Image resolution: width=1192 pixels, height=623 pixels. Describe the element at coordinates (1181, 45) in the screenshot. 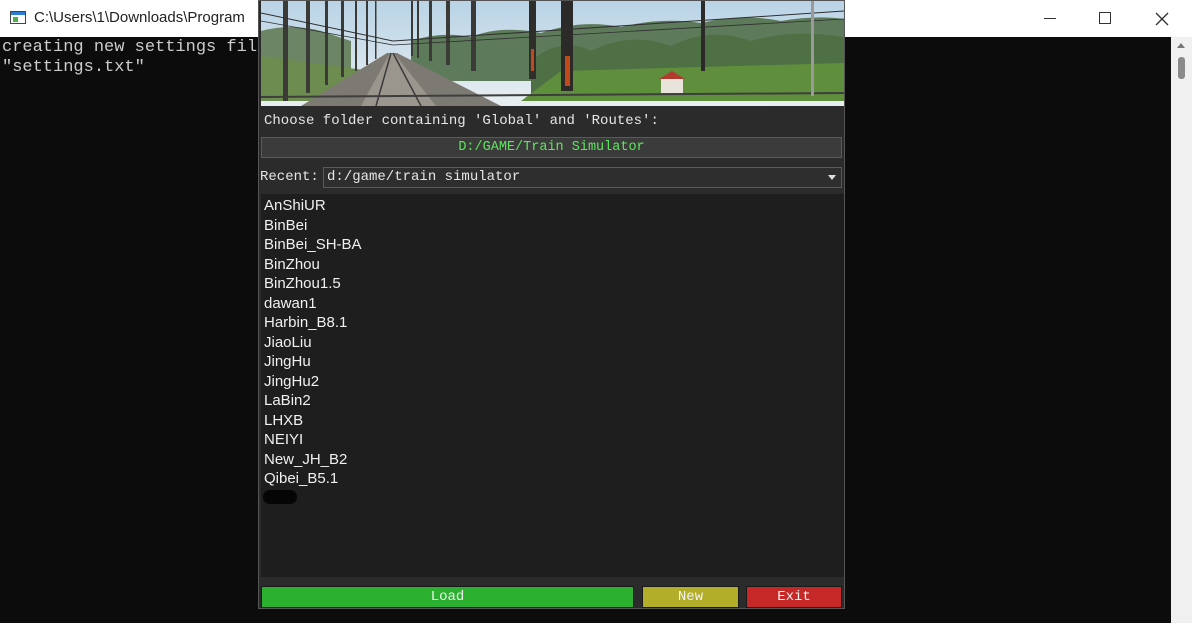

I see `scroll-up-icon` at that location.